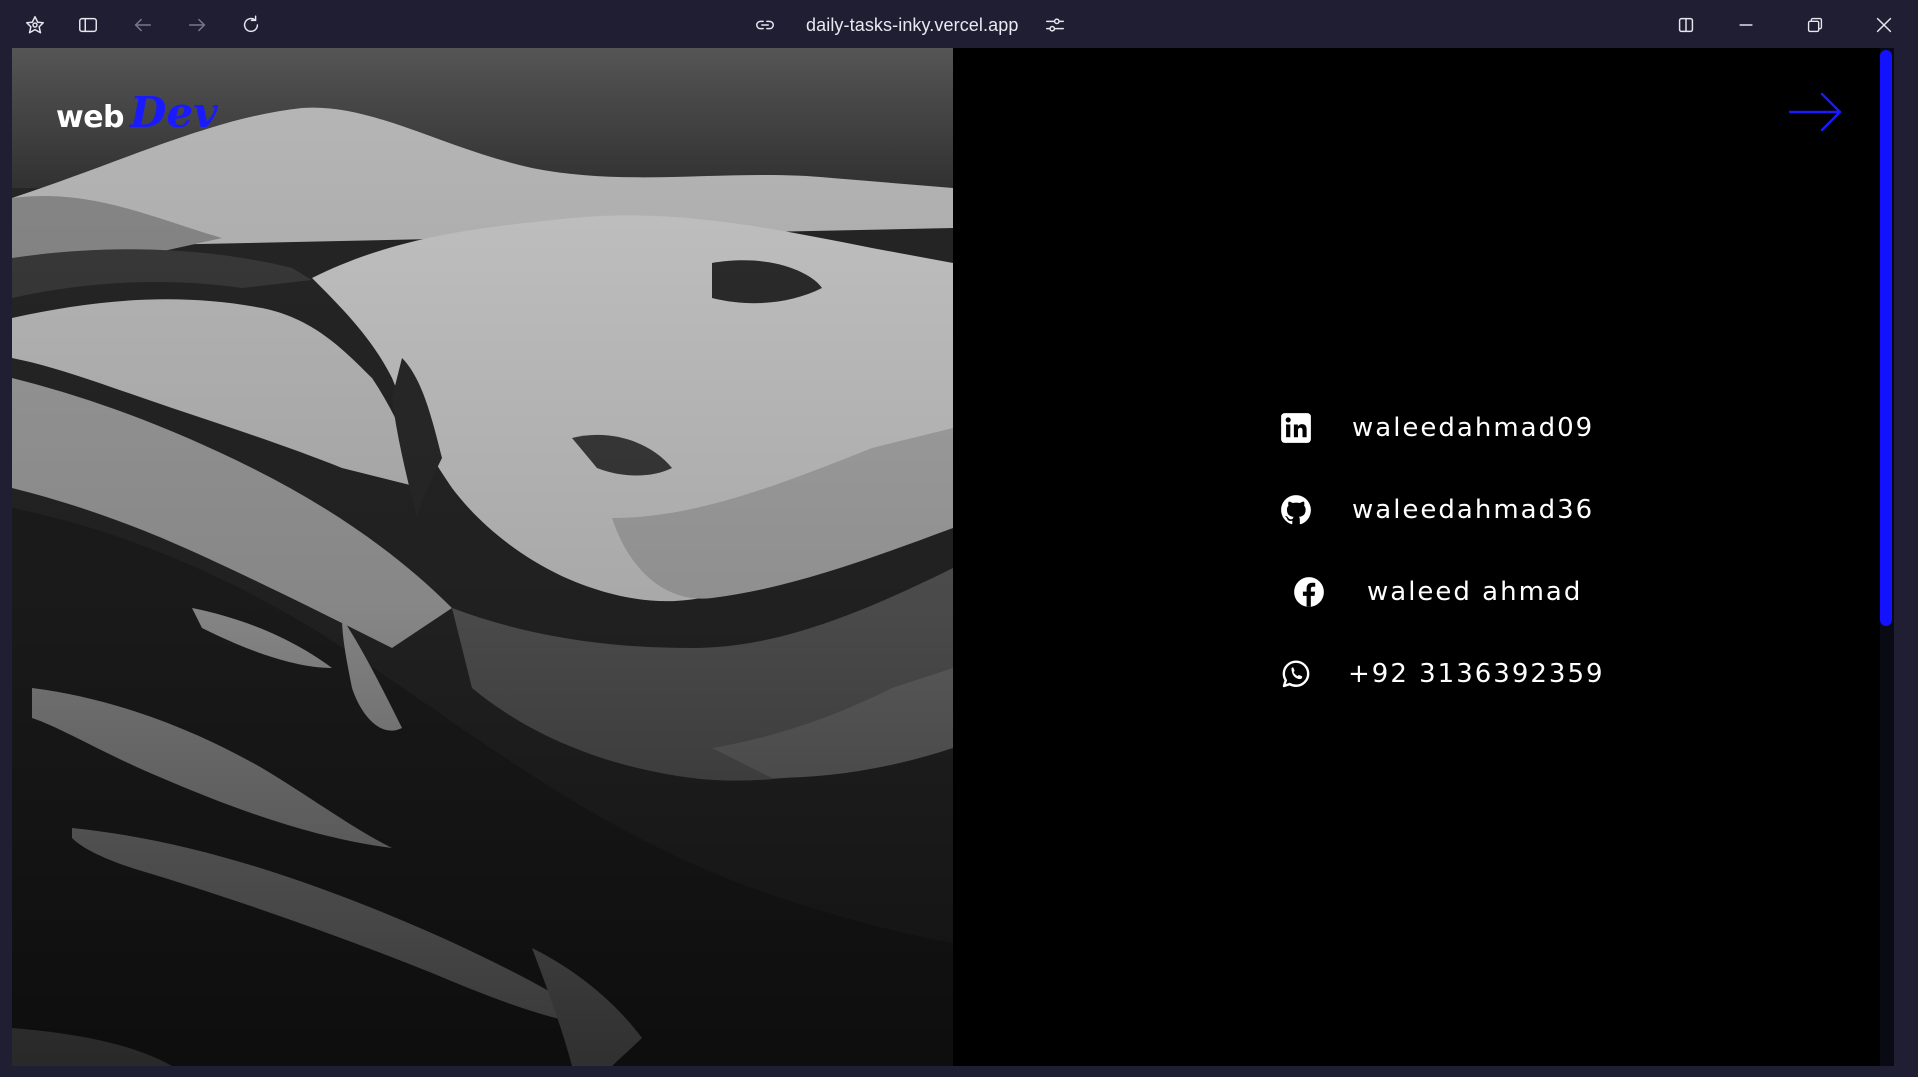  I want to click on back-arrow-icon, so click(143, 25).